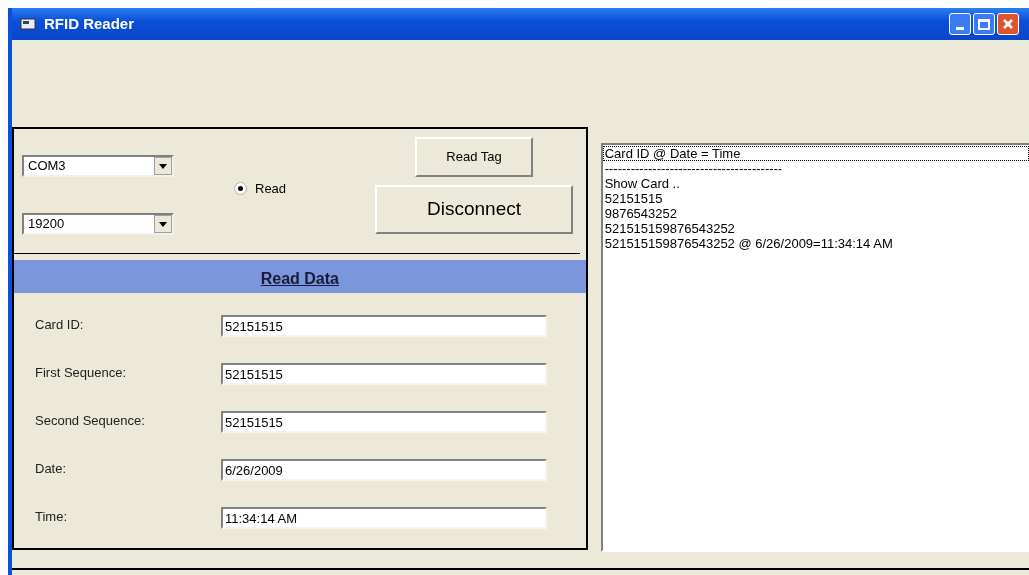  What do you see at coordinates (300, 276) in the screenshot?
I see `section-header: Read Data` at bounding box center [300, 276].